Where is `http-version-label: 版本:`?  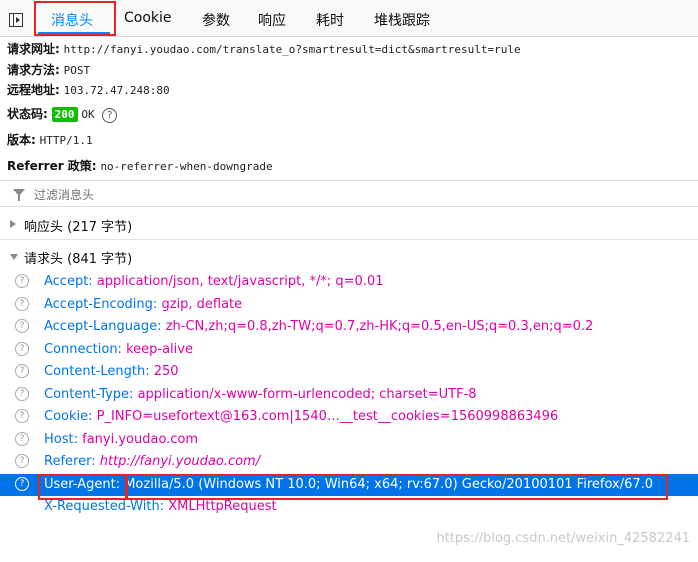
http-version-label: 版本: is located at coordinates (21, 140).